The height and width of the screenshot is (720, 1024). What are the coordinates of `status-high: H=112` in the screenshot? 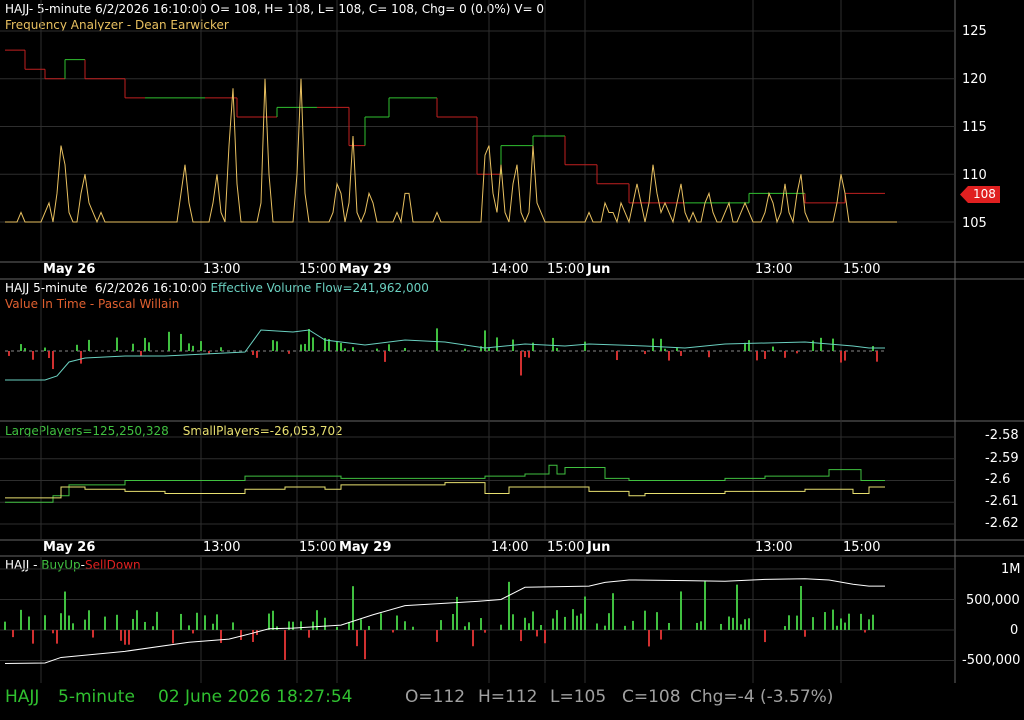 It's located at (508, 697).